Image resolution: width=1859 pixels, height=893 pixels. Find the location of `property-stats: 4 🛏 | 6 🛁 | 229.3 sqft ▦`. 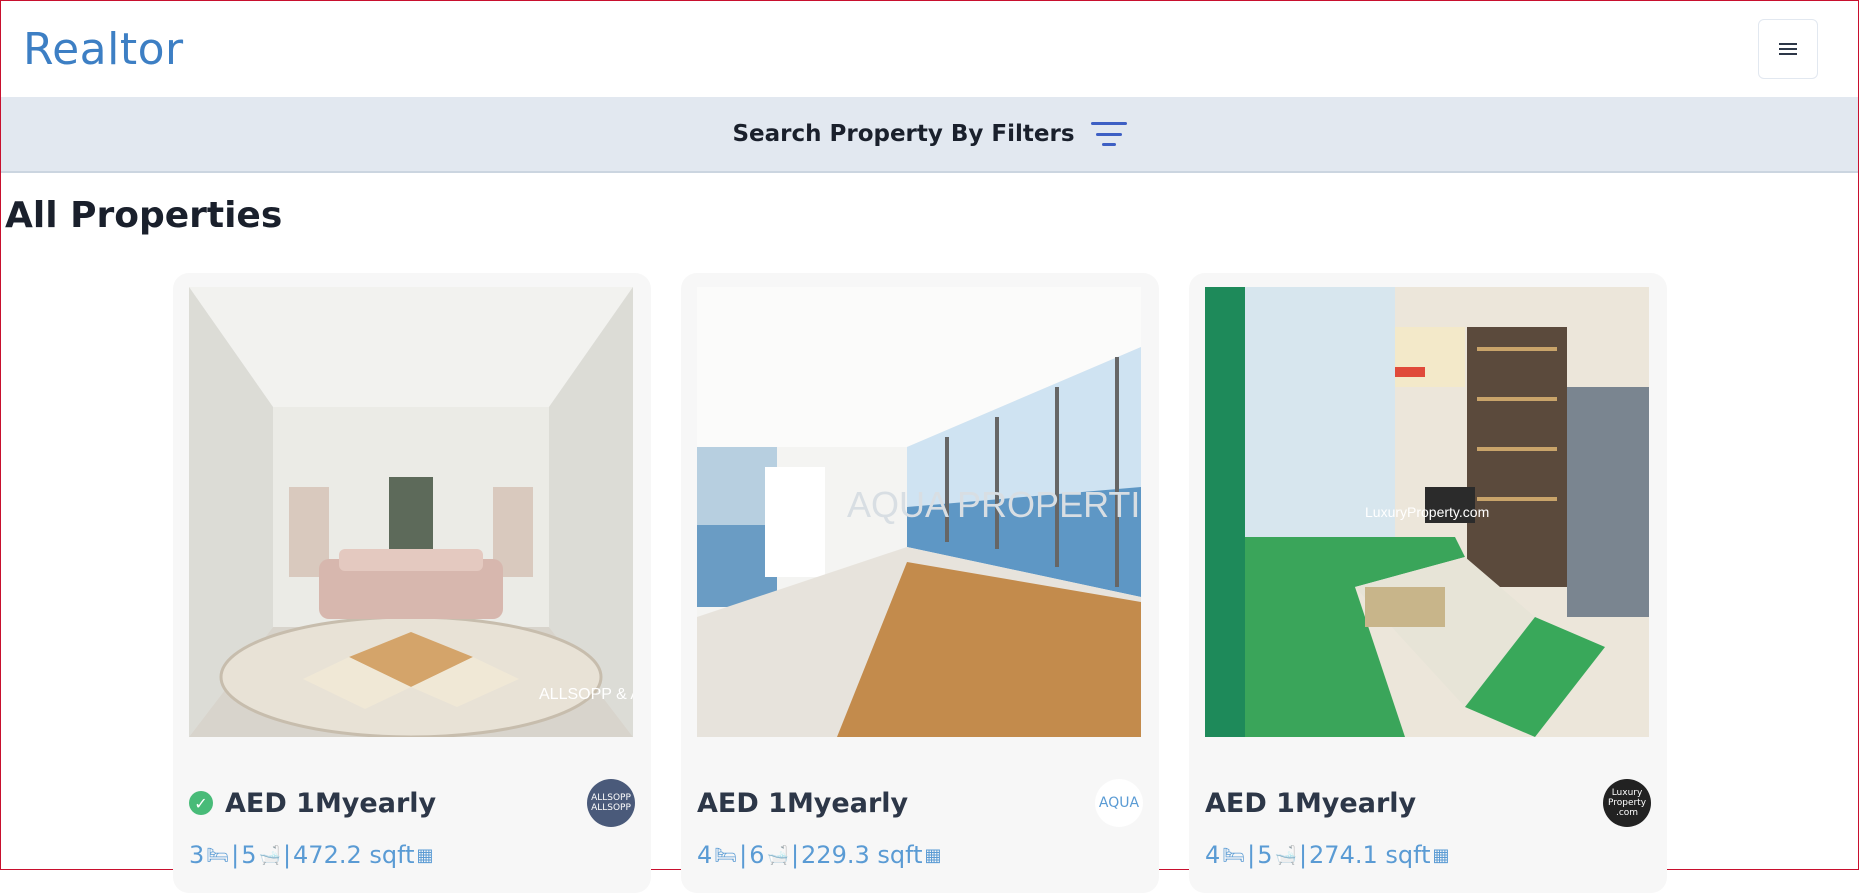

property-stats: 4 🛏 | 6 🛁 | 229.3 sqft ▦ is located at coordinates (819, 855).